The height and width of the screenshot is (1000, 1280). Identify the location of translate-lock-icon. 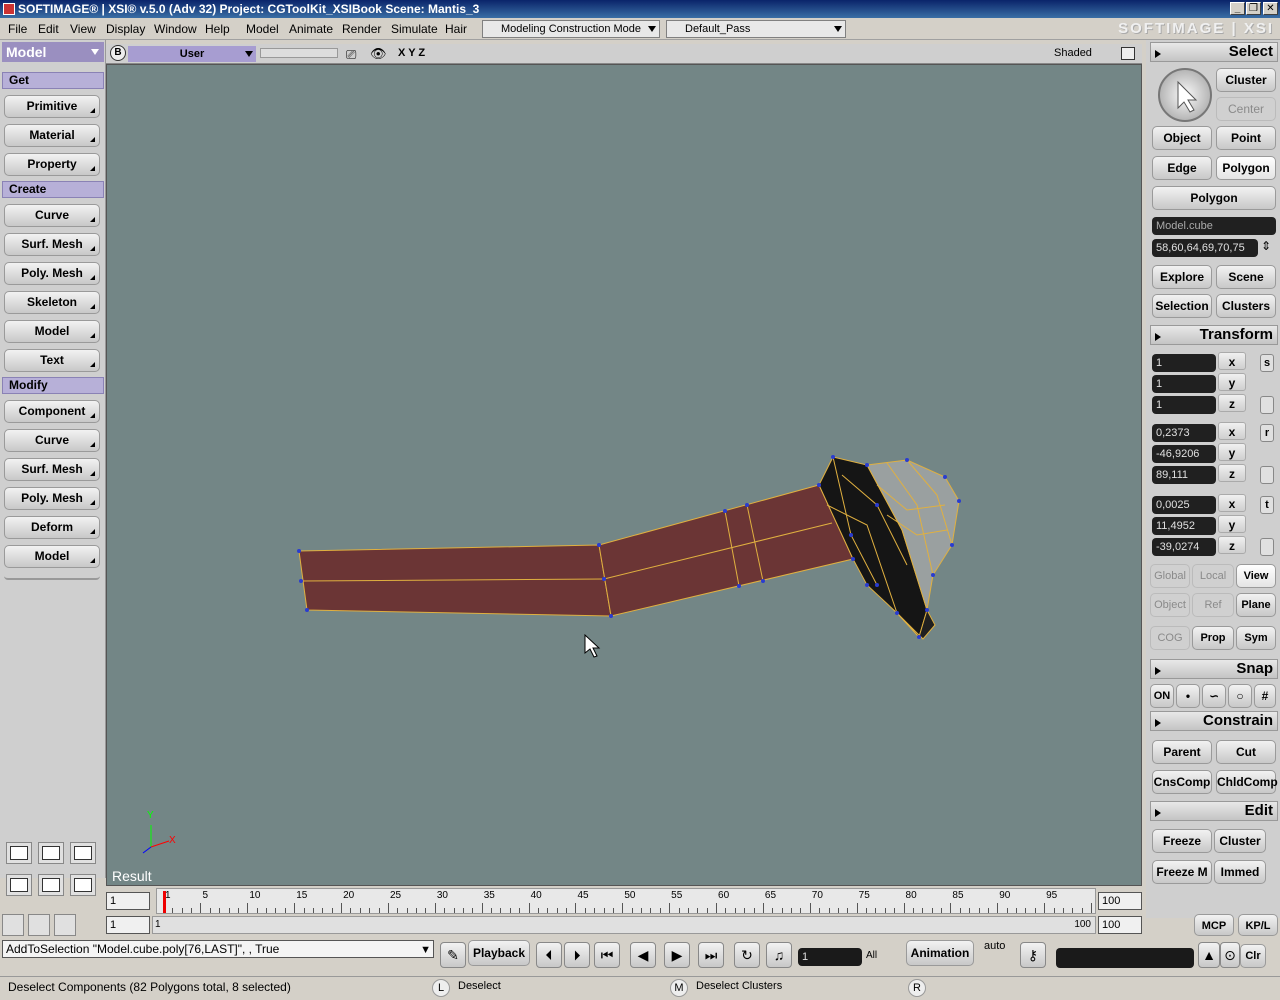
(1267, 547).